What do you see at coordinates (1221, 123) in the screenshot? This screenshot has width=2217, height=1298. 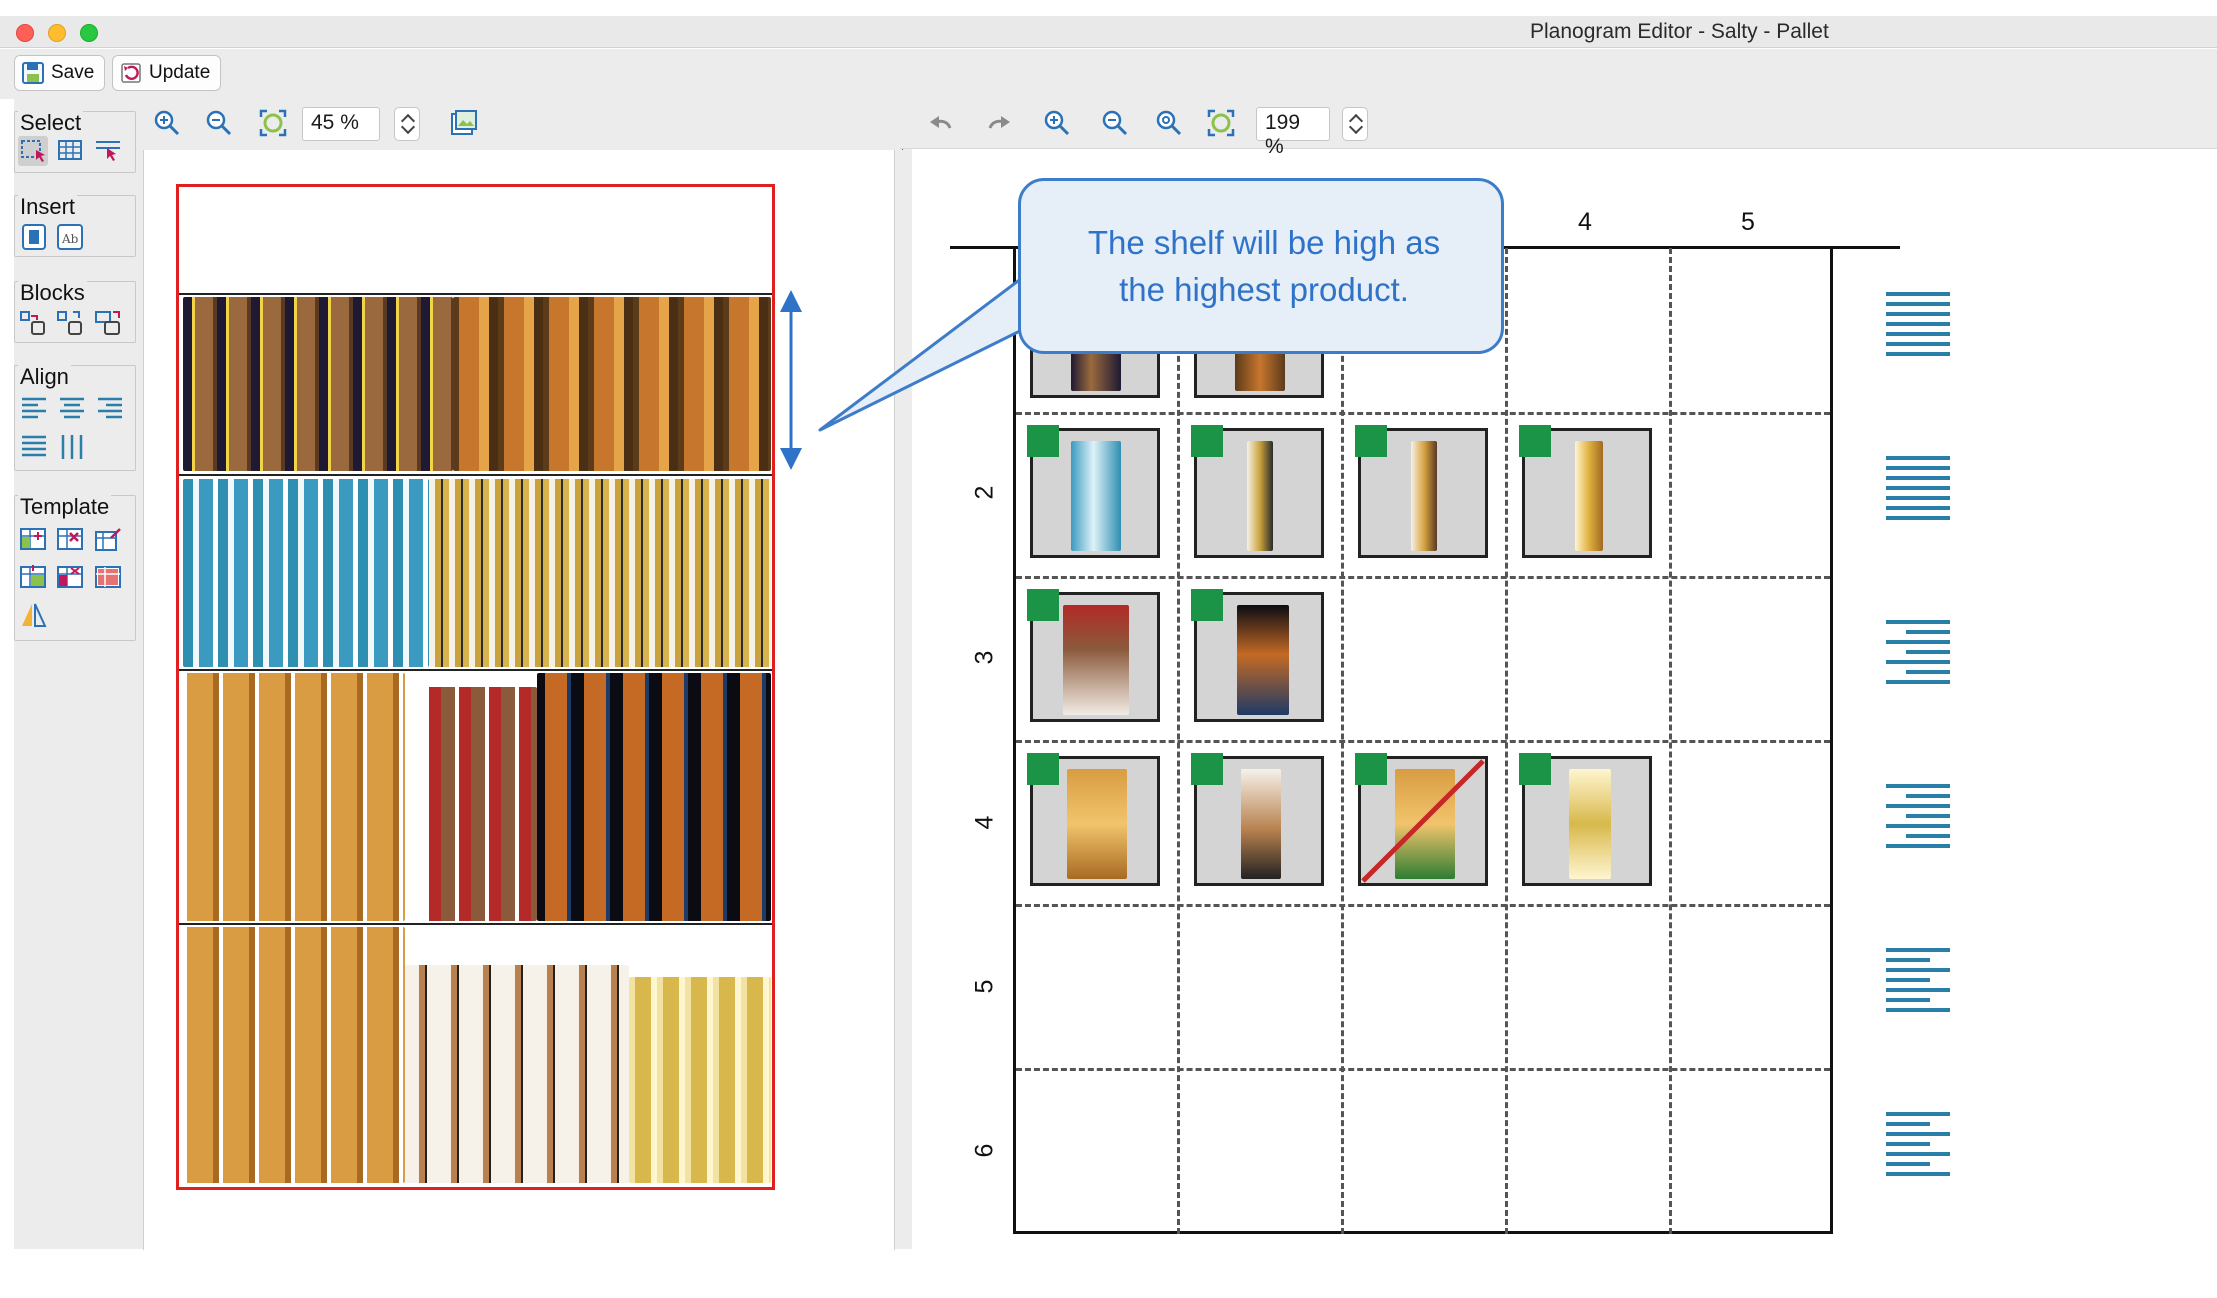 I see `fit-to-window-icon` at bounding box center [1221, 123].